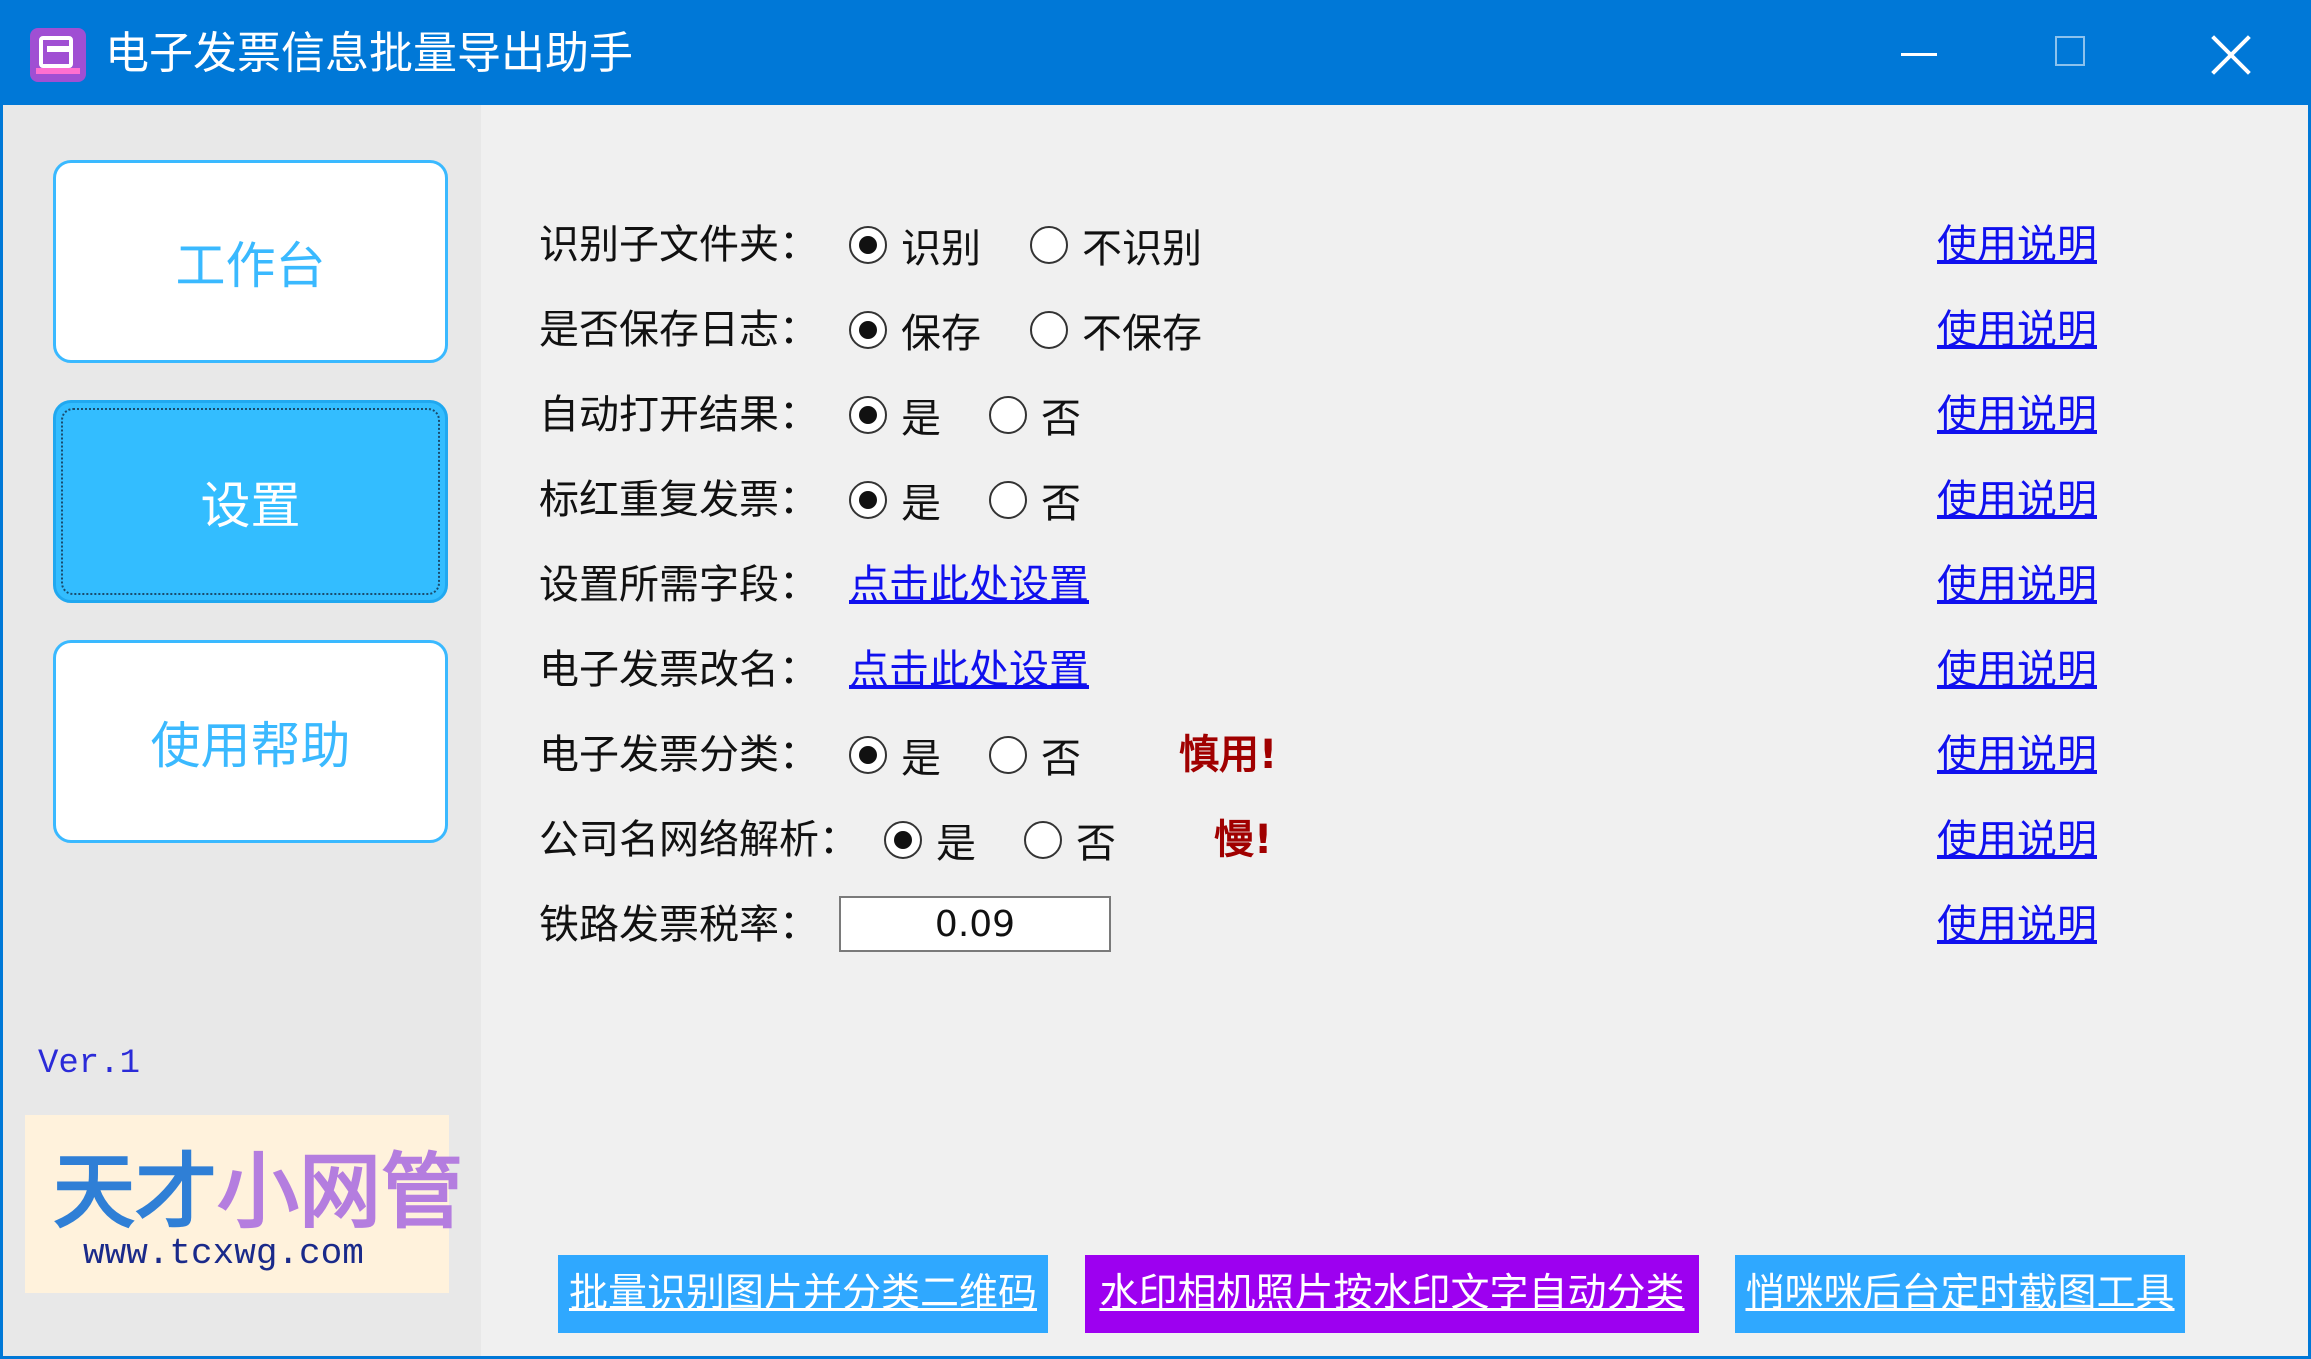  I want to click on watermark-photo-classify-link: 水印相机照片按水印文字自动分类, so click(1392, 1294).